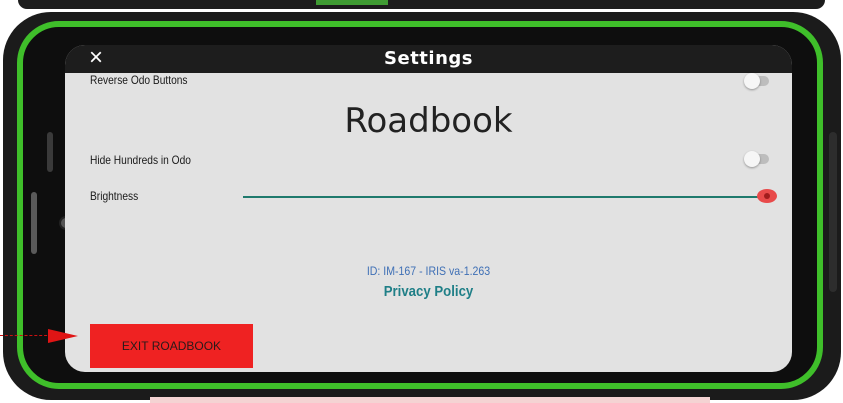 Image resolution: width=843 pixels, height=403 pixels. I want to click on reverse-odo-label: Reverse Odo Buttons, so click(139, 80).